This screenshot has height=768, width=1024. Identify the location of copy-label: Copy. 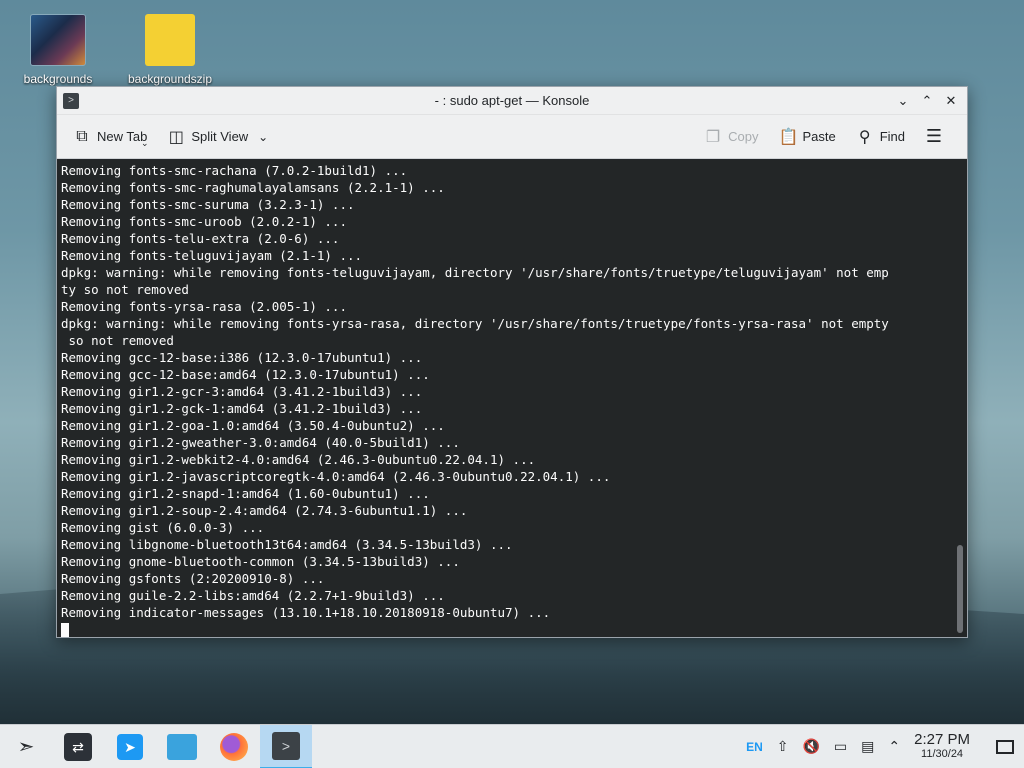
(743, 136).